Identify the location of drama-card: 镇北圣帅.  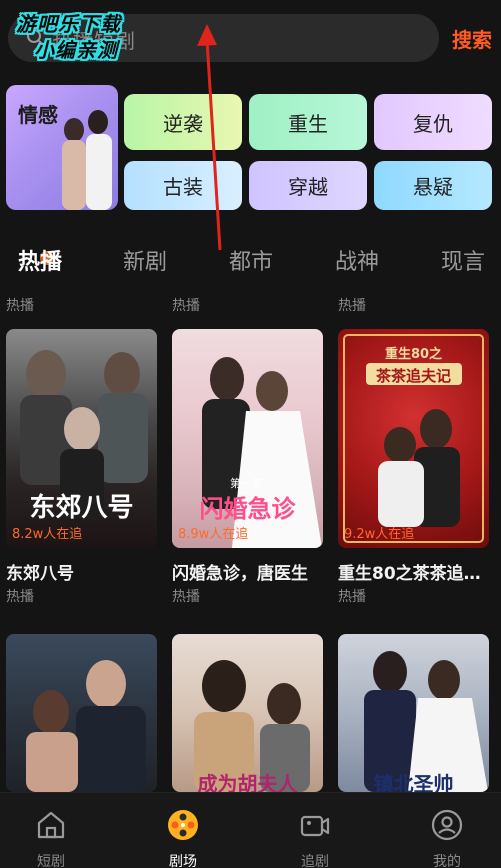
(413, 713).